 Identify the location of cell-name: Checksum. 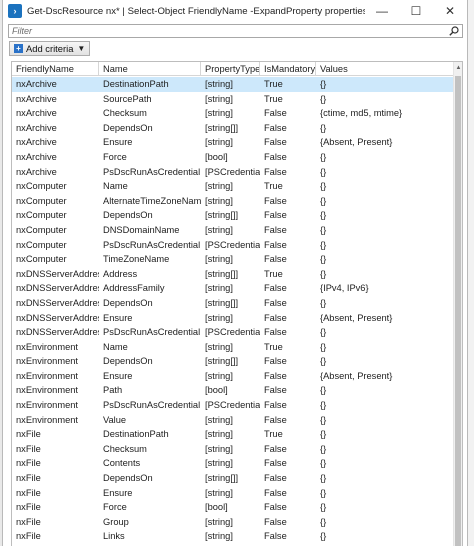
(125, 448).